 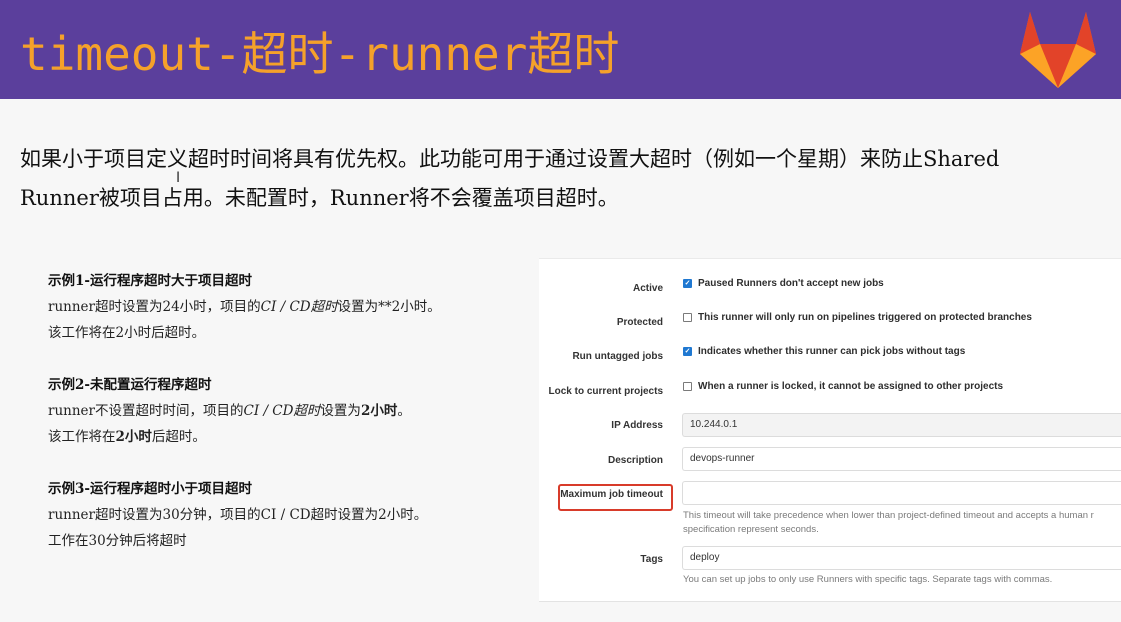 What do you see at coordinates (751, 529) in the screenshot?
I see `timeout-help-line-2: specification represent seconds.` at bounding box center [751, 529].